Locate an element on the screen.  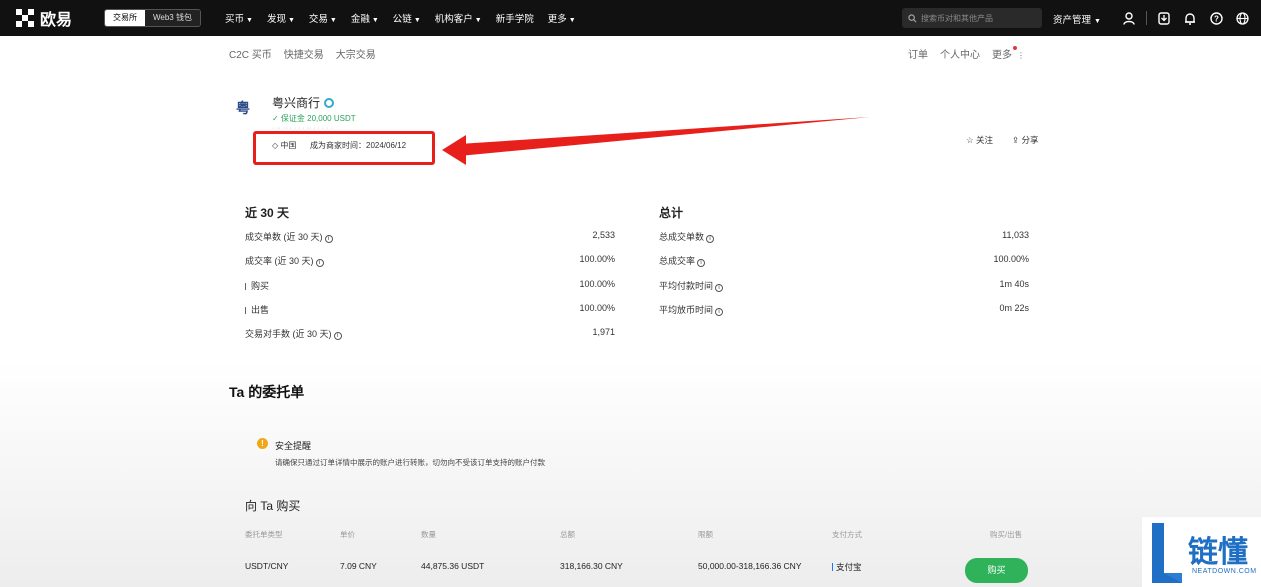
share-button: ⇪ 分享 is located at coordinates (1025, 140).